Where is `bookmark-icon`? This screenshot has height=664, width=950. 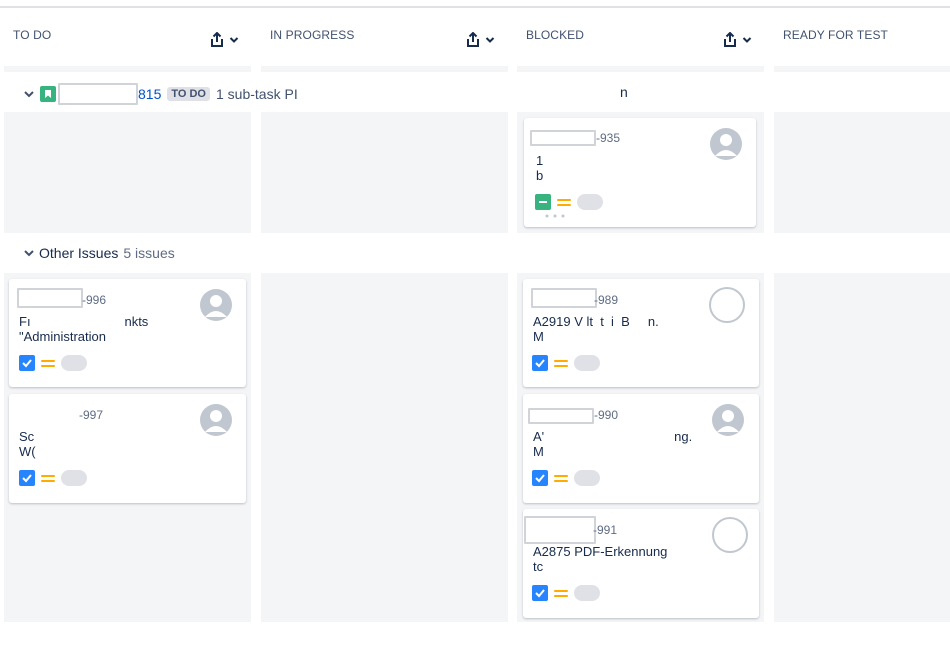 bookmark-icon is located at coordinates (48, 94).